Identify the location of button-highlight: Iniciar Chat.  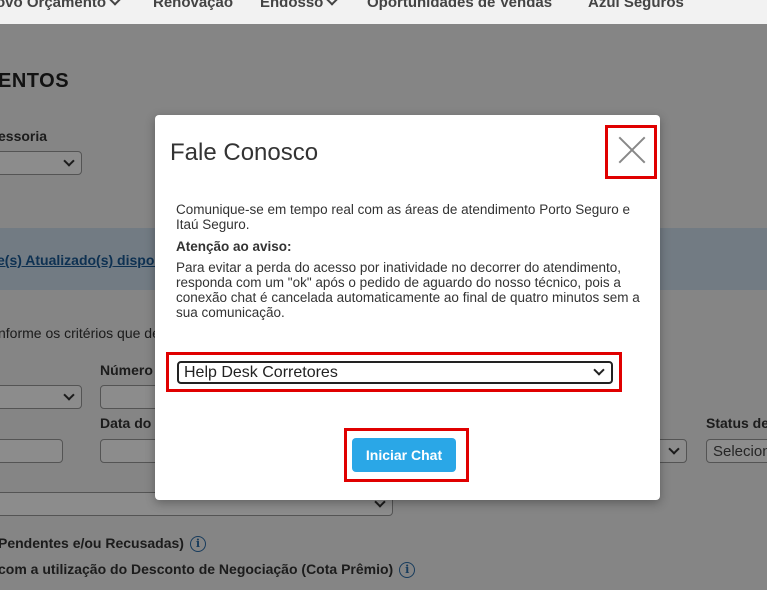
(406, 455).